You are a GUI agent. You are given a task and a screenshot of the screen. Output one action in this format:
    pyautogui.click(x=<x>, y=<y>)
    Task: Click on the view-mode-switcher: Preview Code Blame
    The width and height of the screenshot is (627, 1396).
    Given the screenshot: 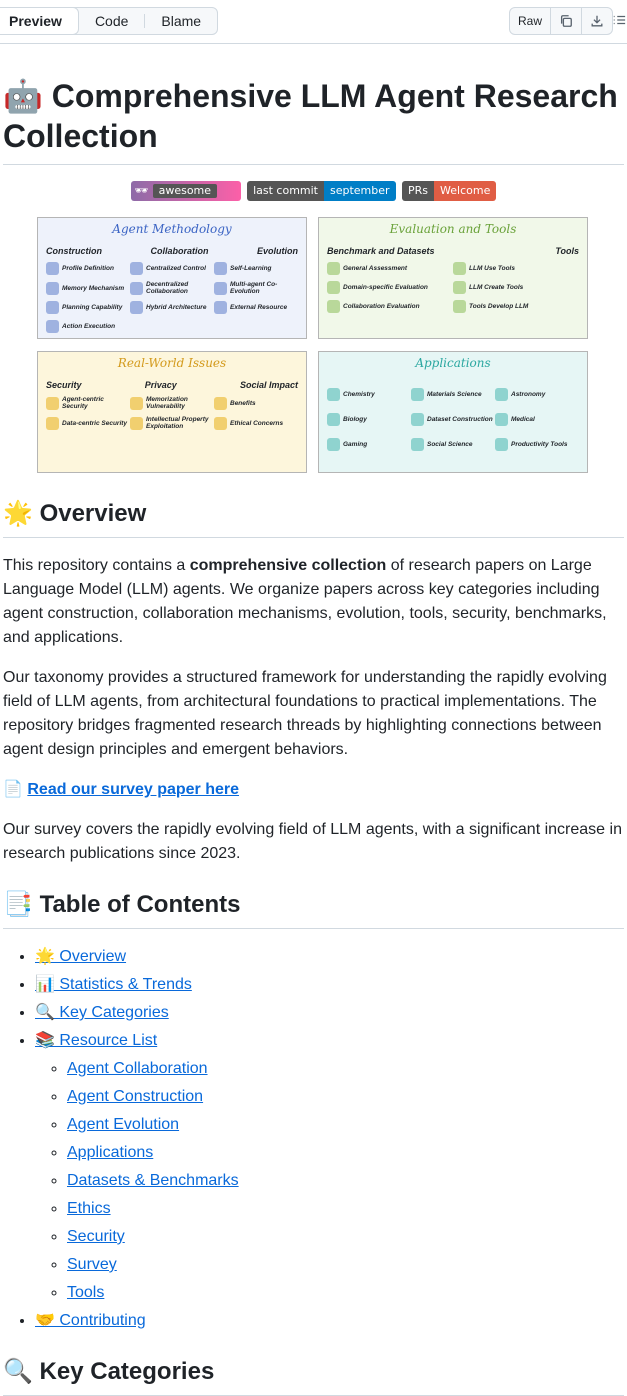 What is the action you would take?
    pyautogui.click(x=109, y=21)
    